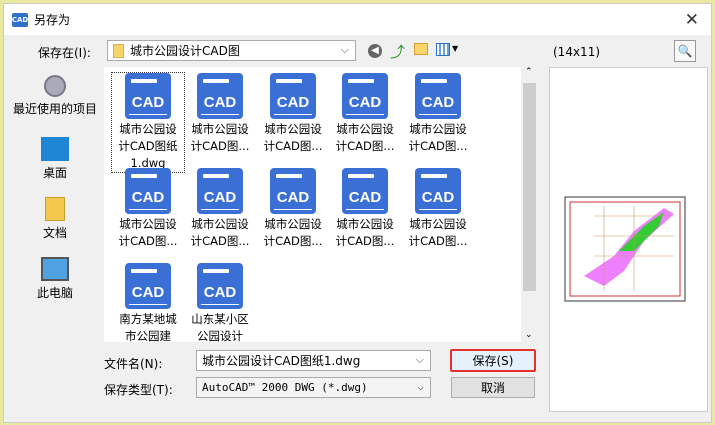 This screenshot has height=425, width=715. I want to click on place-recent: 最近使用的项目, so click(55, 96).